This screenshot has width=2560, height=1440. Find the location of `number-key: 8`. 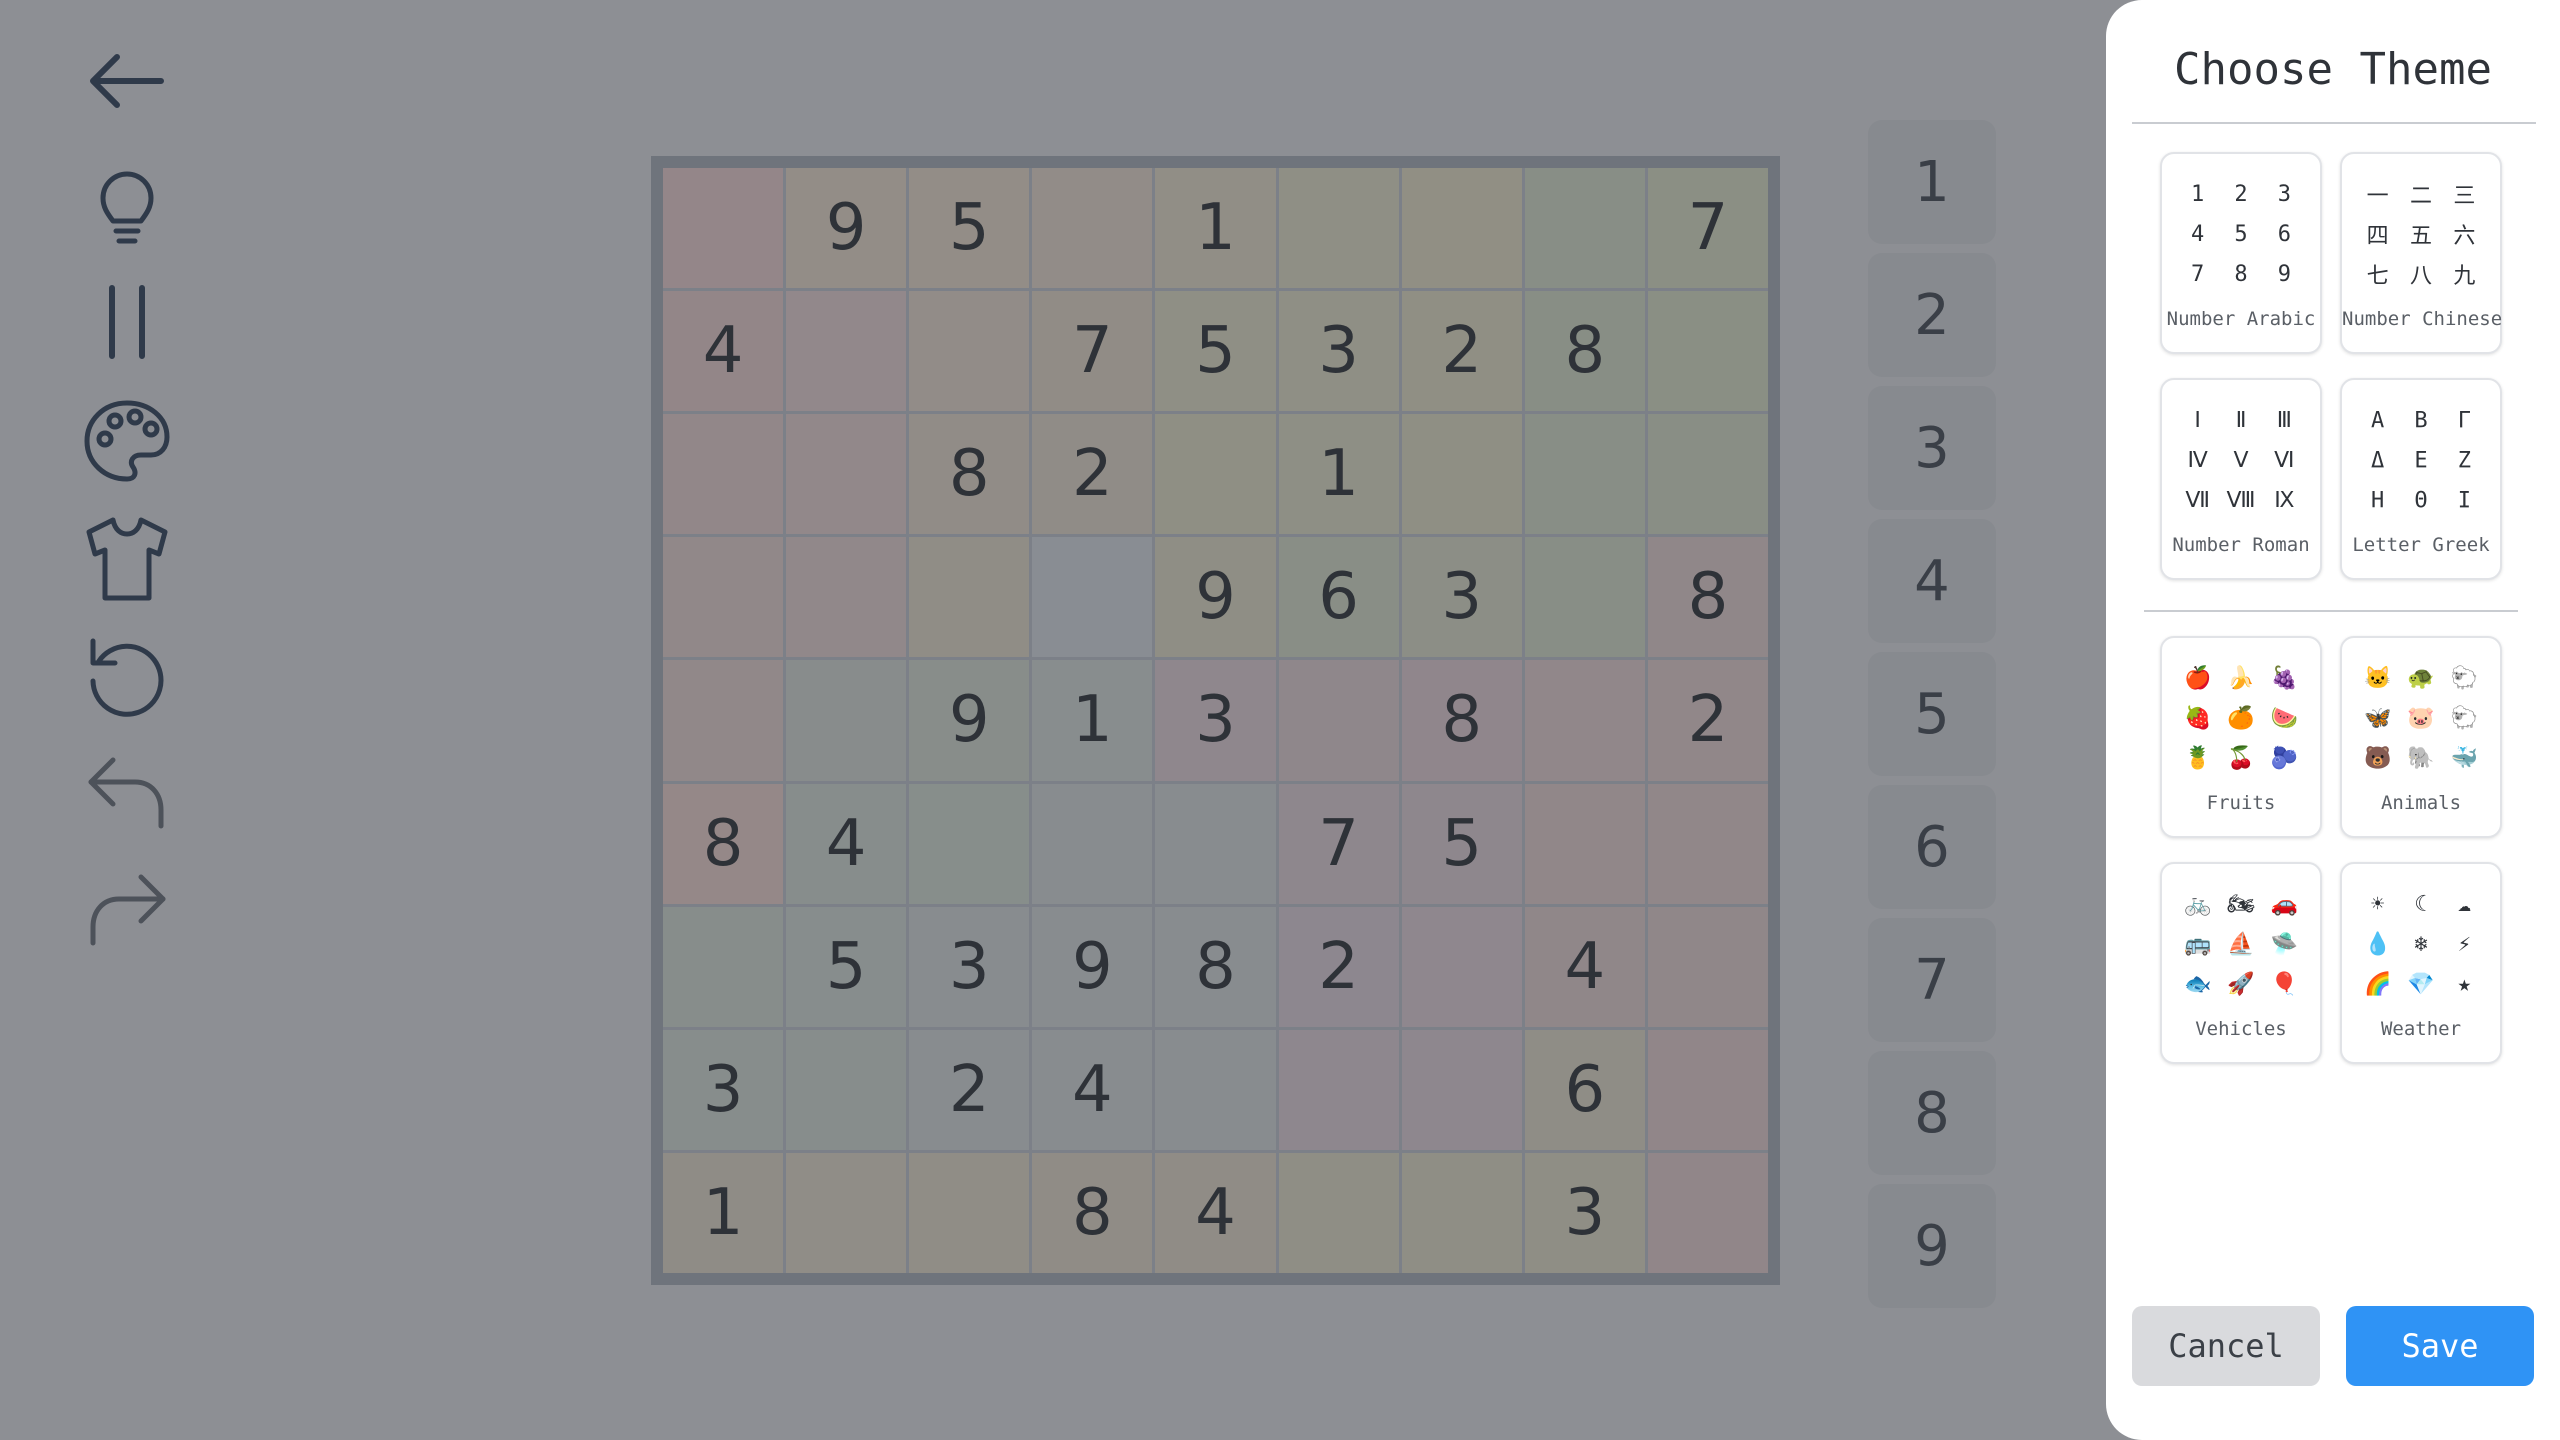

number-key: 8 is located at coordinates (1932, 1113).